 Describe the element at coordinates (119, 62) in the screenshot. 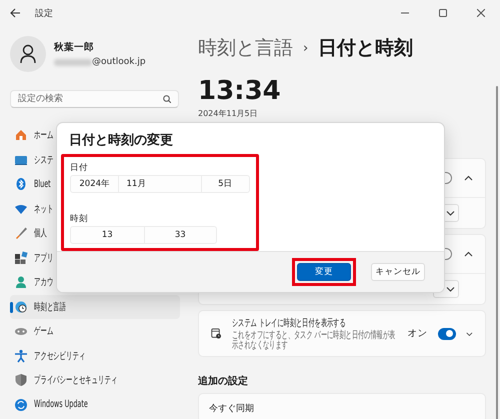

I see `account-email: @outlook.jp` at that location.